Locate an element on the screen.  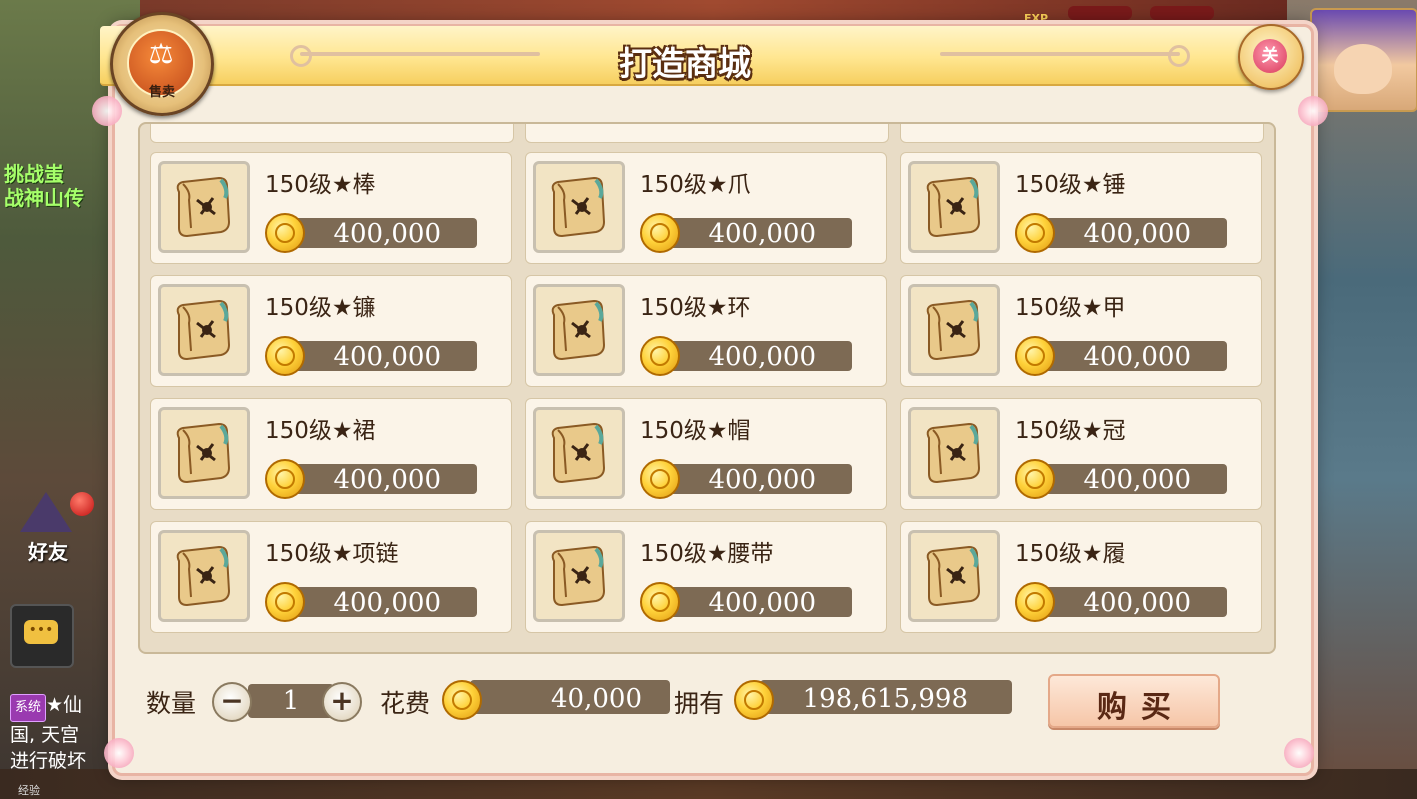
sell-label: 售卖 is located at coordinates (161, 92).